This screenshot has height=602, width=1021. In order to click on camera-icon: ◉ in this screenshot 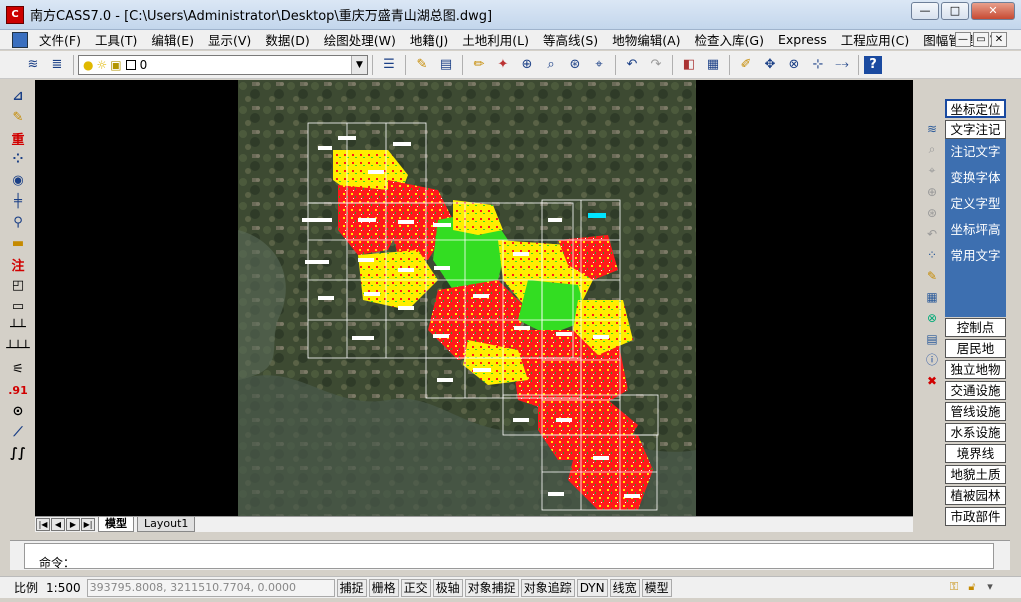, I will do `click(18, 180)`.